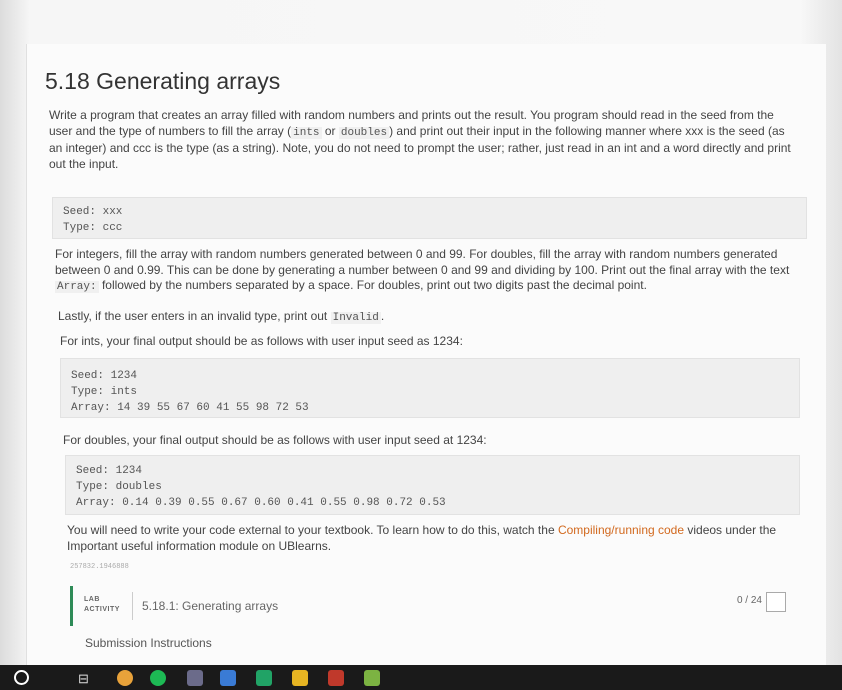 The image size is (842, 690). I want to click on lab-activity-tag: LAB ACTIVITY, so click(102, 604).